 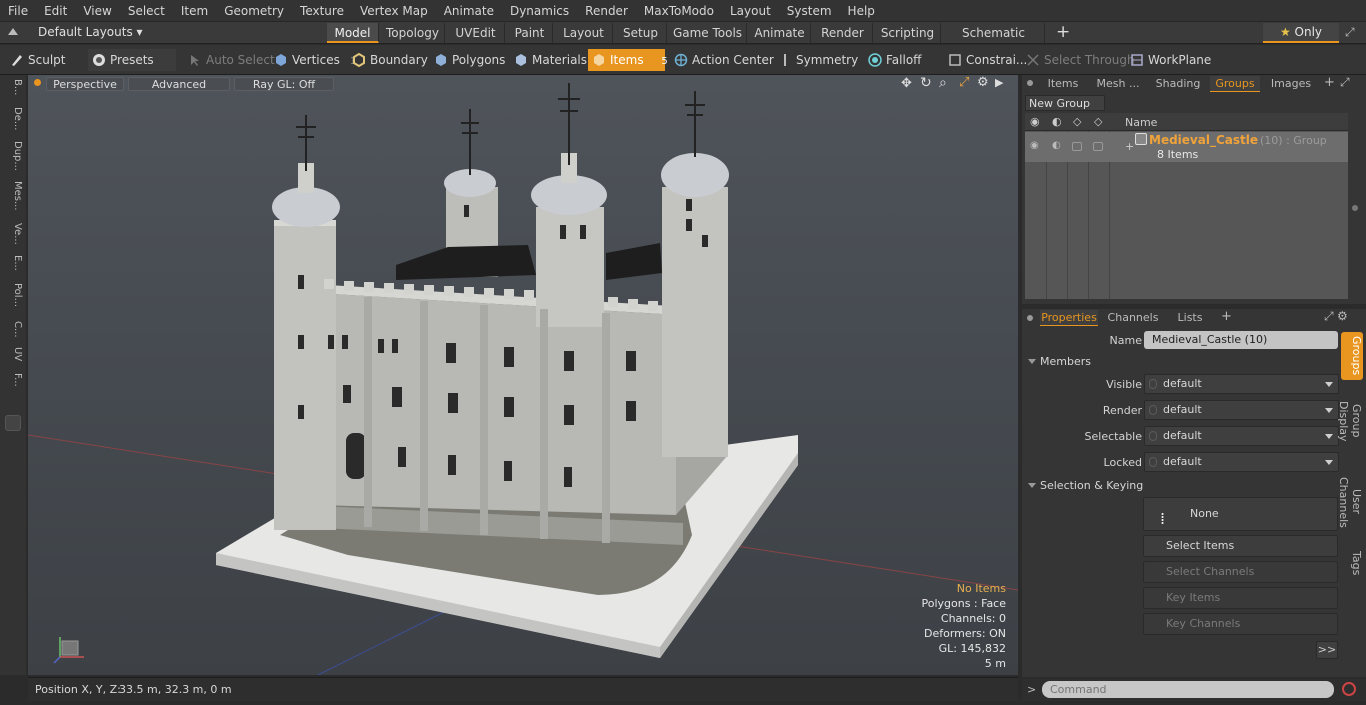 I want to click on add-panel-tab-icon: +, so click(x=1329, y=82).